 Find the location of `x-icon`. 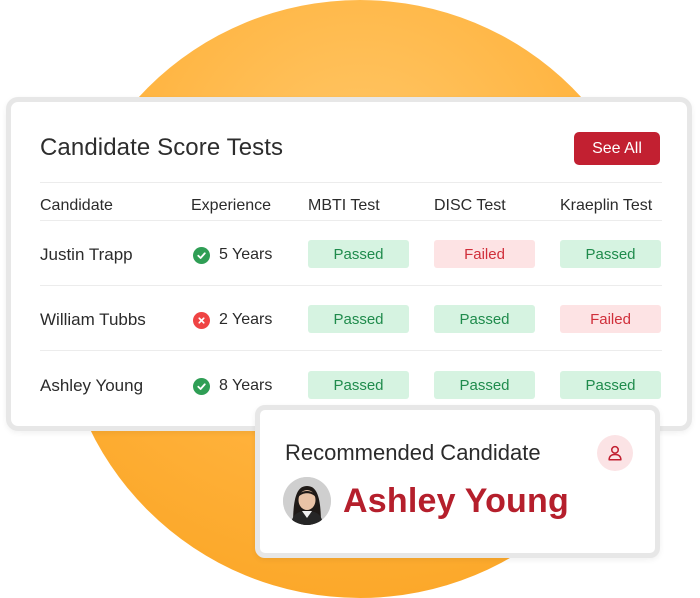

x-icon is located at coordinates (201, 320).